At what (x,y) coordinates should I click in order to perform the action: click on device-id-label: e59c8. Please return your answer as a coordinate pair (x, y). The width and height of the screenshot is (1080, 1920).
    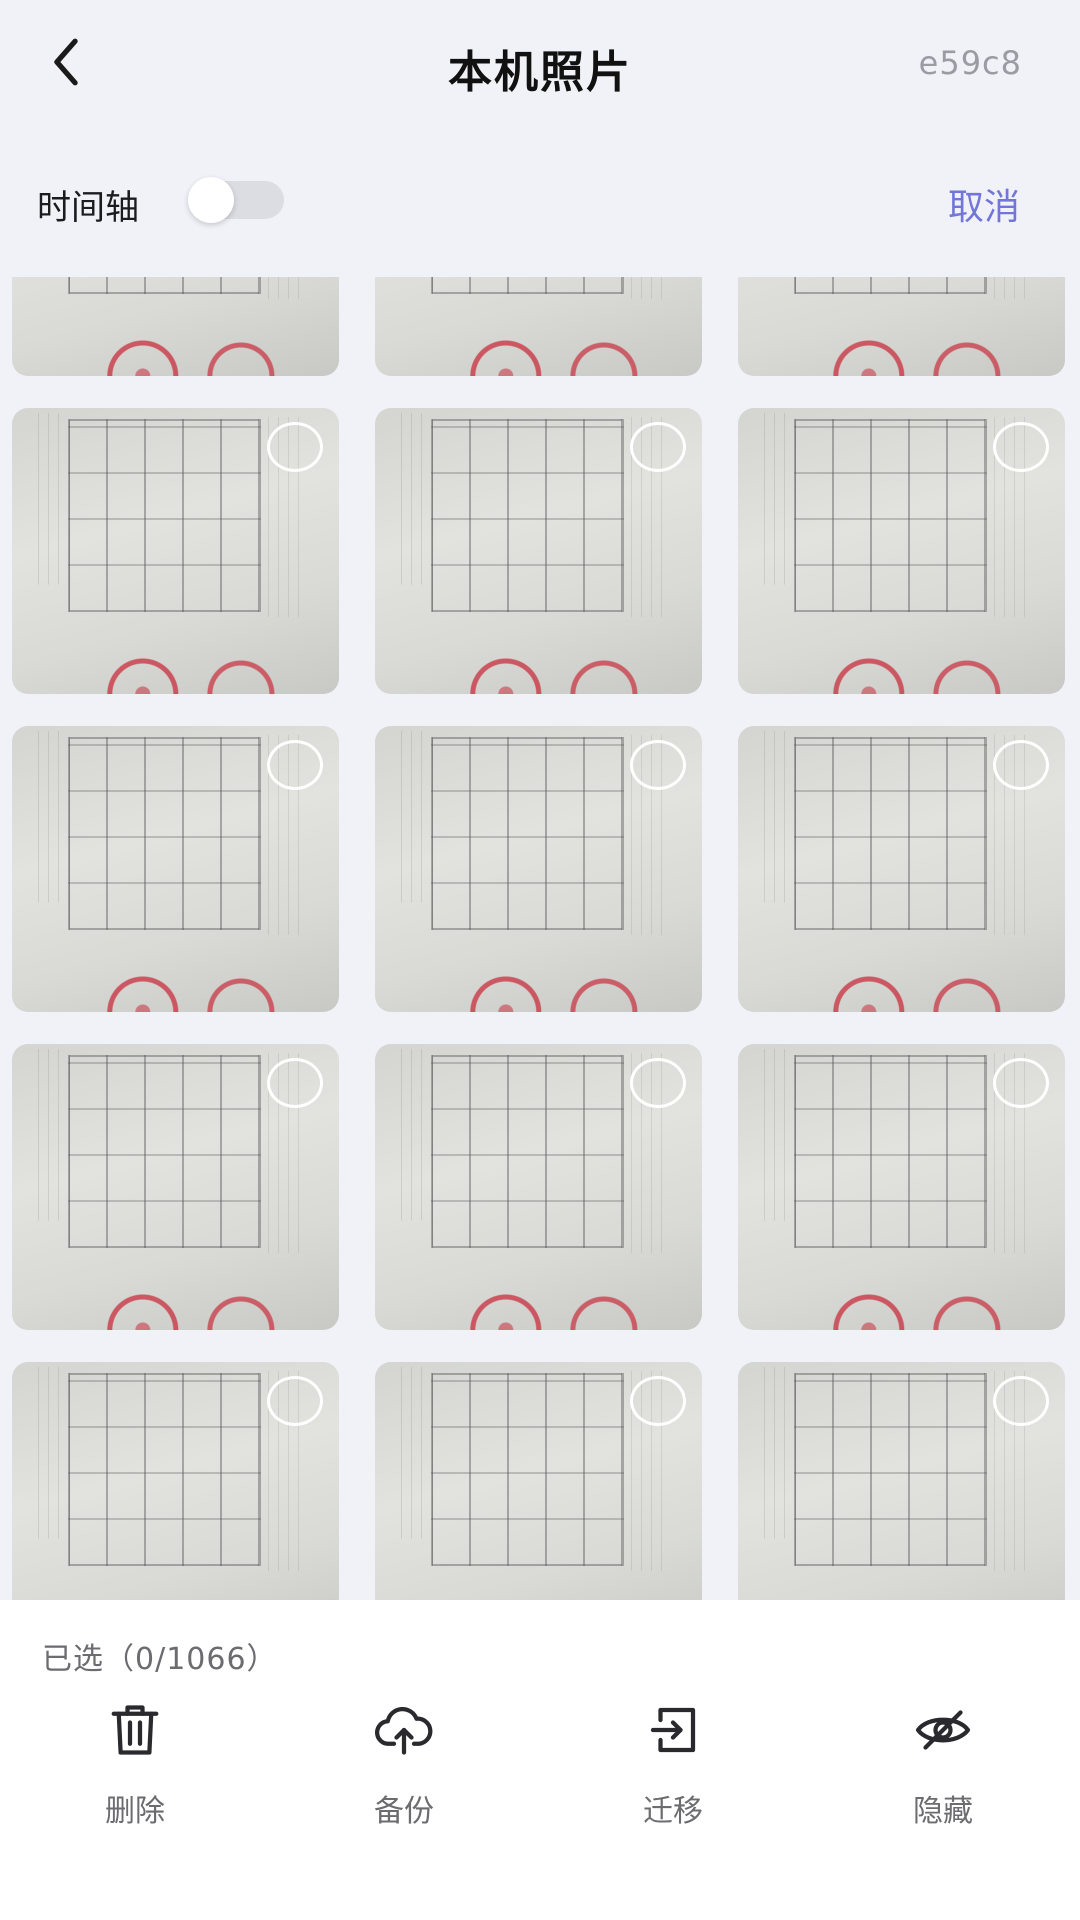
    Looking at the image, I should click on (970, 63).